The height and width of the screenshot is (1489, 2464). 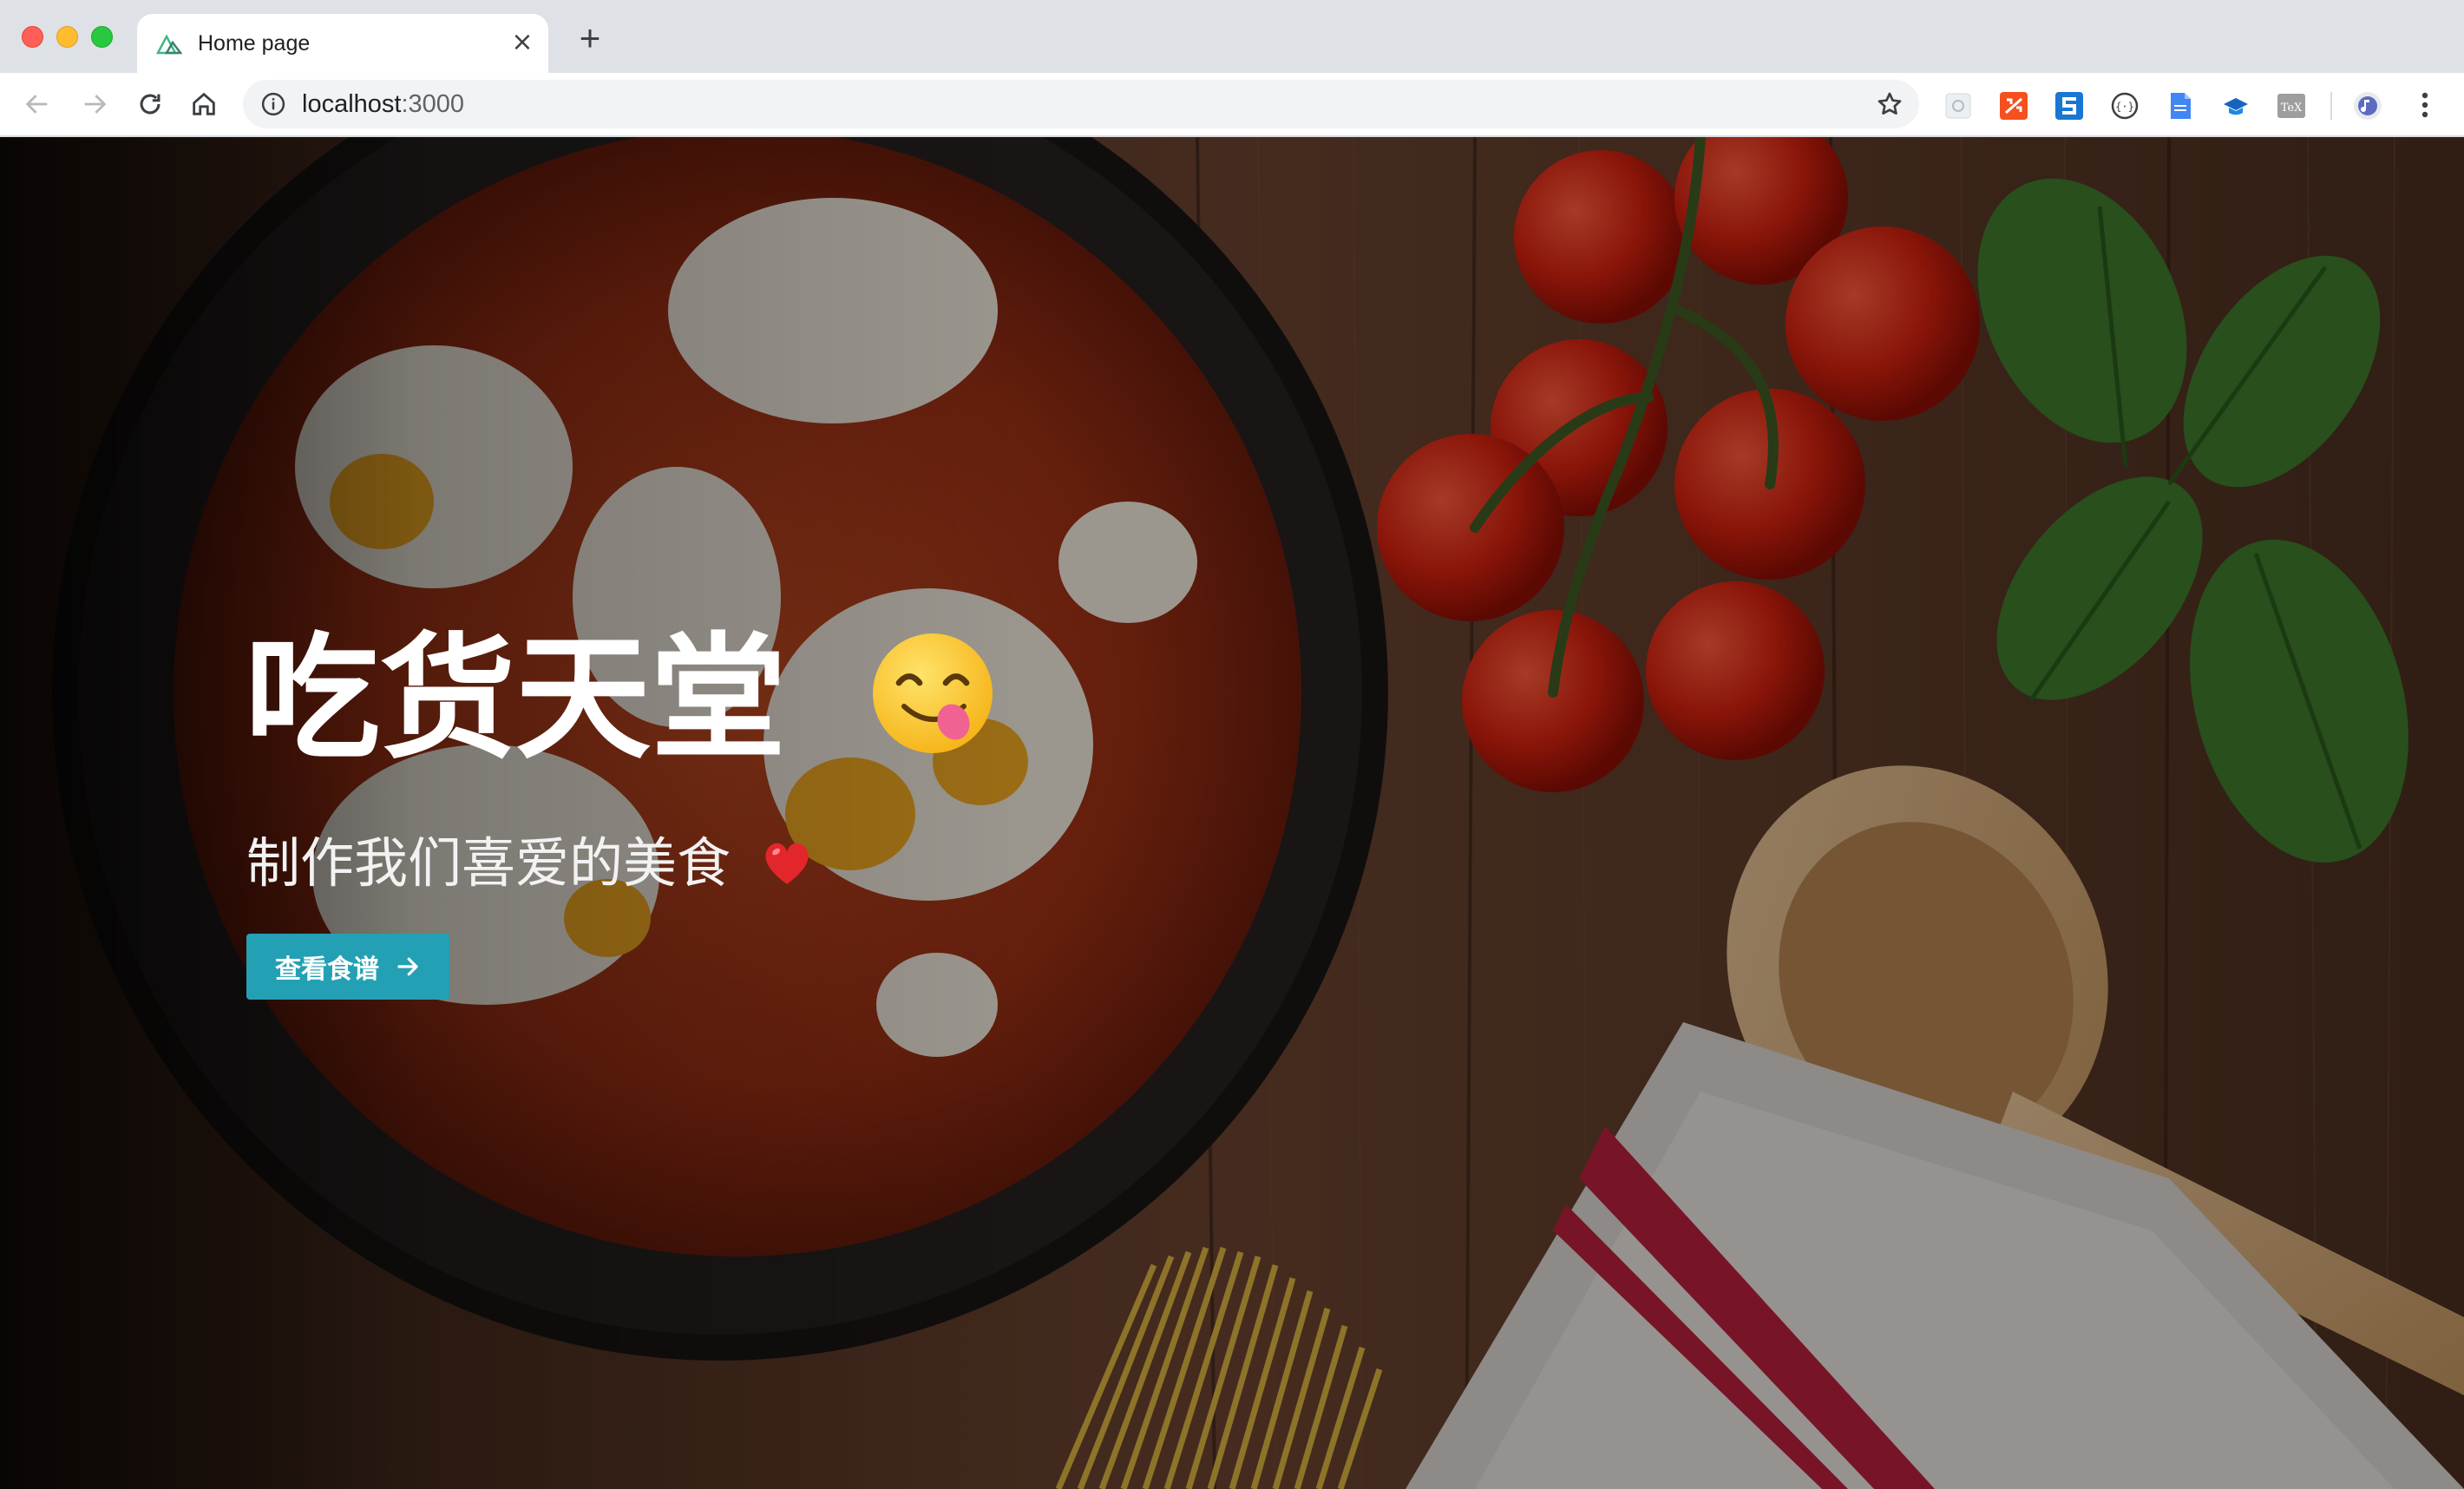 I want to click on url-text: localhost:3000, so click(x=383, y=104).